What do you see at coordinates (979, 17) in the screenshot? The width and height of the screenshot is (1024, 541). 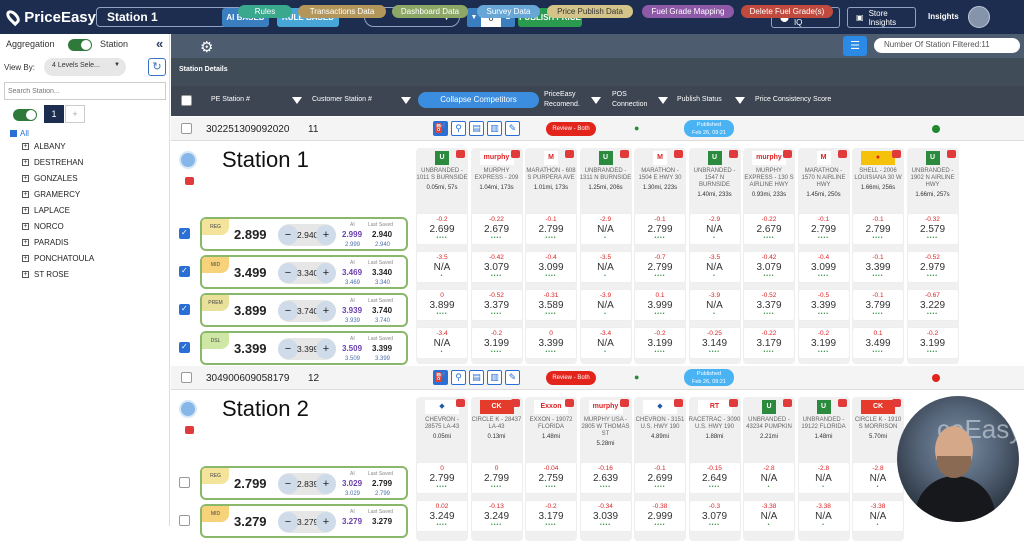 I see `user-avatar` at bounding box center [979, 17].